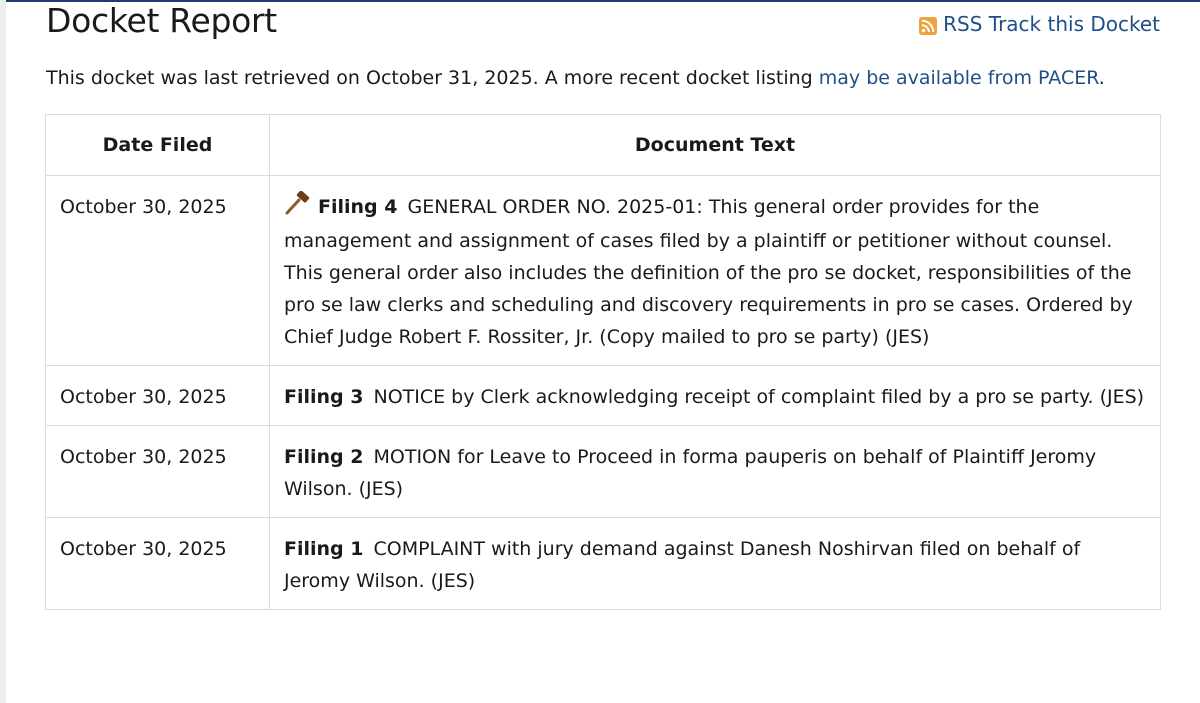 This screenshot has height=703, width=1200. Describe the element at coordinates (1051, 24) in the screenshot. I see `rss-label: RSS Track this Docket` at that location.